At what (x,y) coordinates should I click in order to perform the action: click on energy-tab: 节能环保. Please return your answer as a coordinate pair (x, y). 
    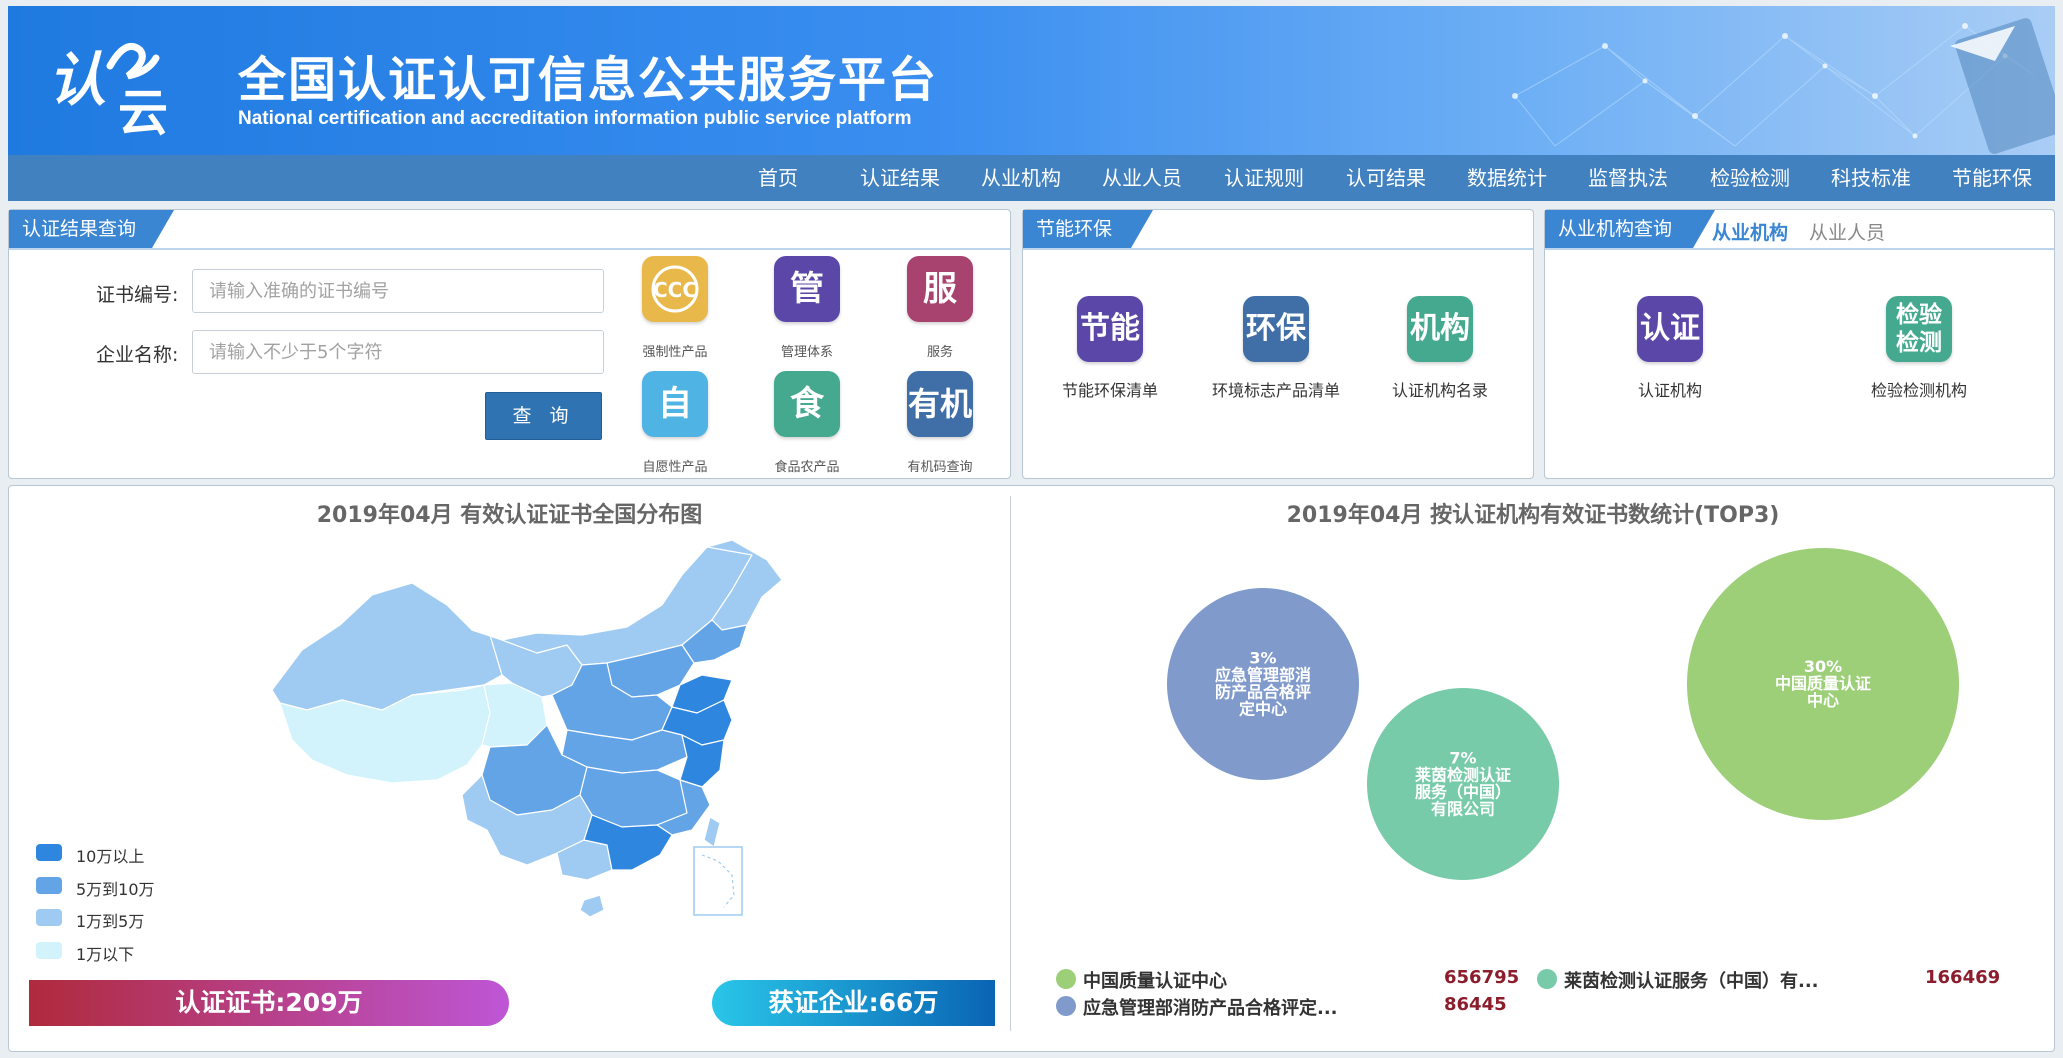
    Looking at the image, I should click on (1088, 229).